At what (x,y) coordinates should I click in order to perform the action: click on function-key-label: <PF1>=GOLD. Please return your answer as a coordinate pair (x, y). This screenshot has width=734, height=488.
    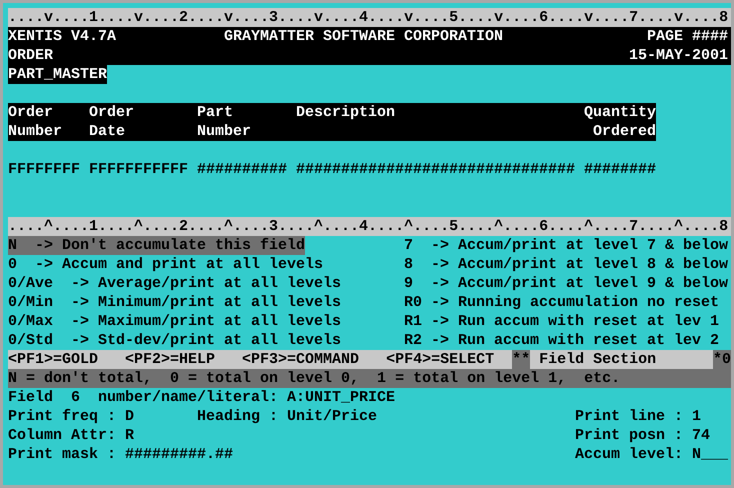
    Looking at the image, I should click on (53, 359).